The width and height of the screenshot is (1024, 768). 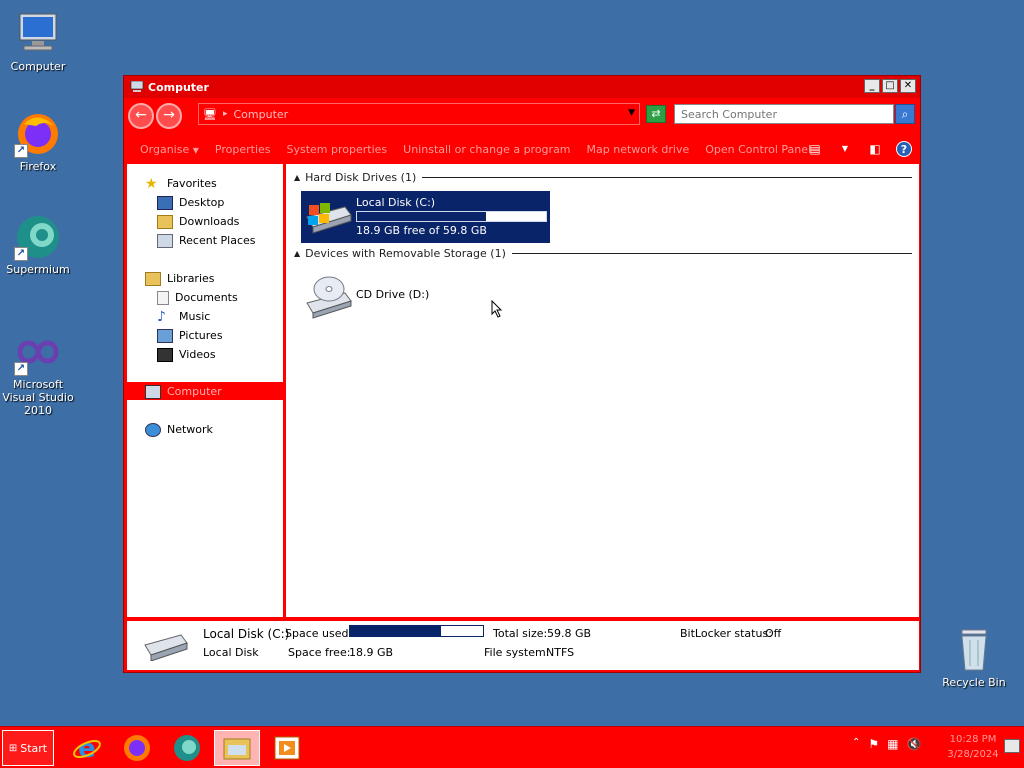 What do you see at coordinates (166, 647) in the screenshot?
I see `hard-drive-icon` at bounding box center [166, 647].